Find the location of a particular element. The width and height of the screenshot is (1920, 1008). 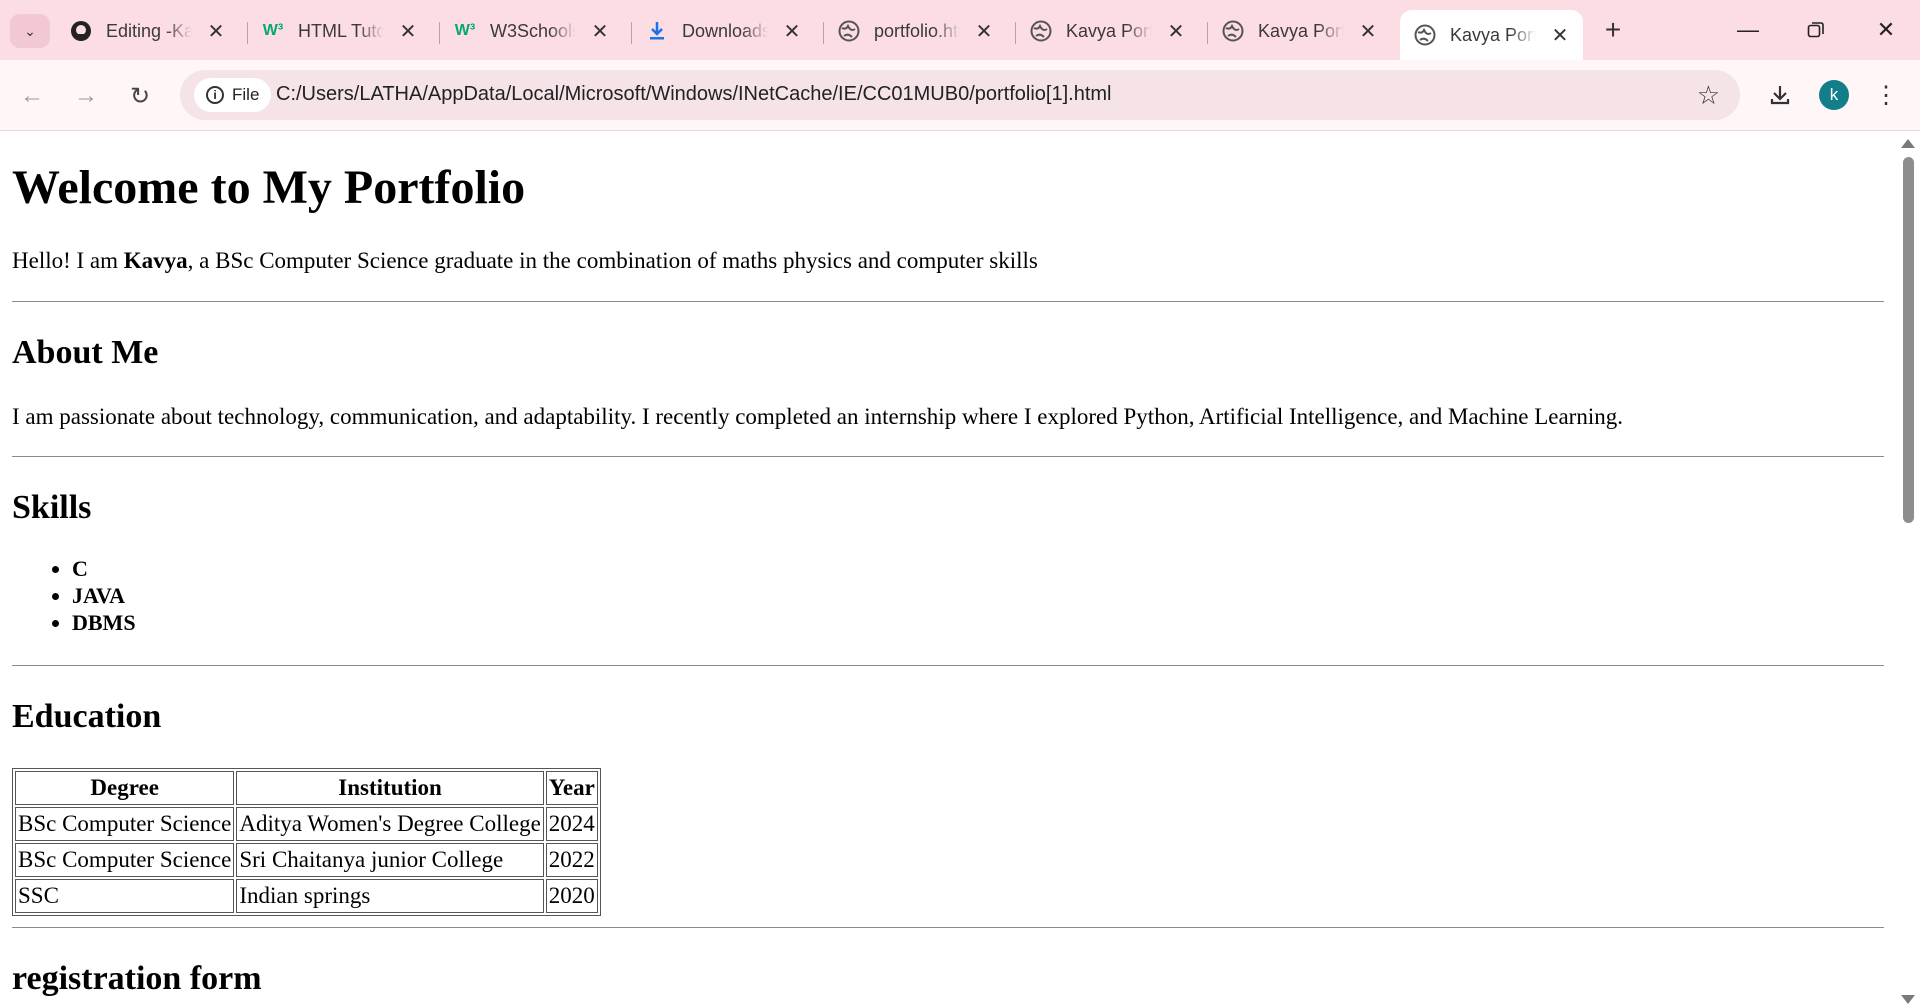

list-item: DBMS is located at coordinates (104, 622).